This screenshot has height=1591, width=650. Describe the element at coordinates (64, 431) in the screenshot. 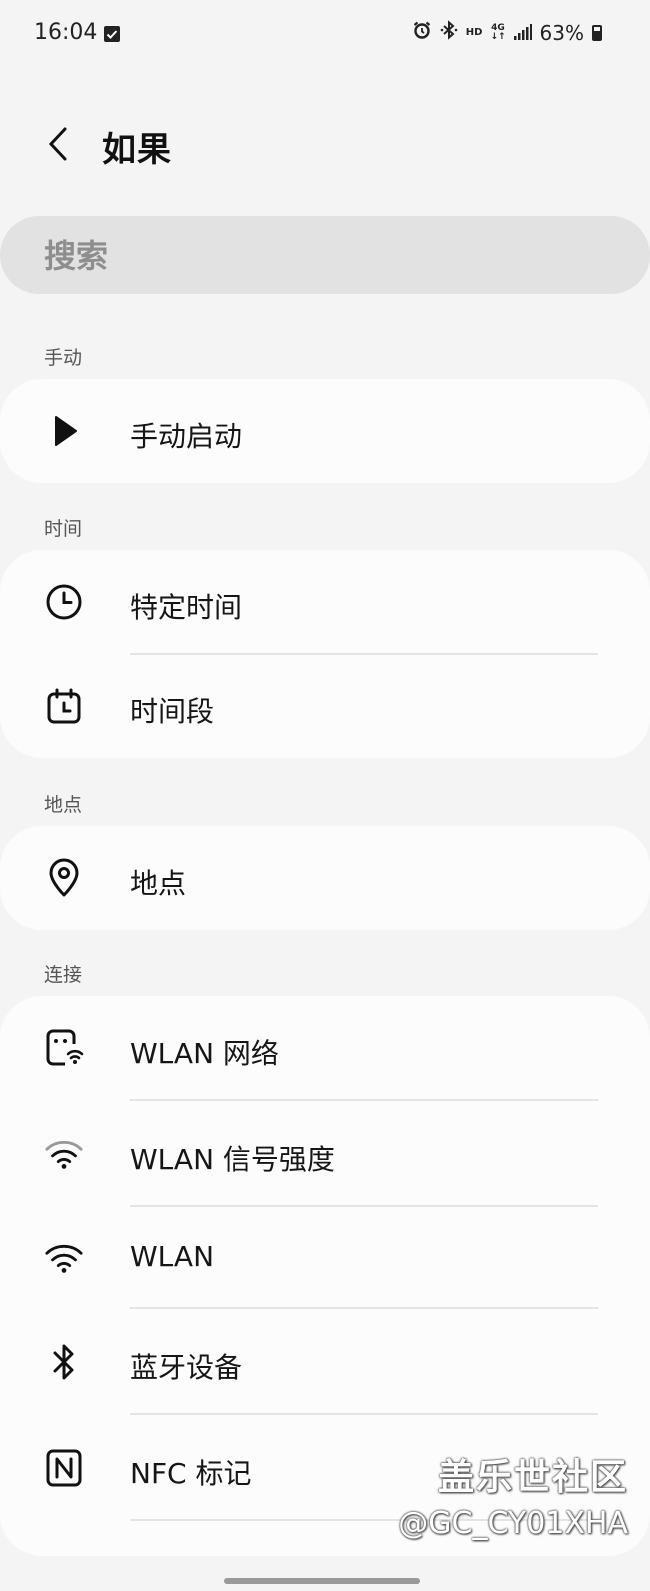

I see `play-icon` at that location.